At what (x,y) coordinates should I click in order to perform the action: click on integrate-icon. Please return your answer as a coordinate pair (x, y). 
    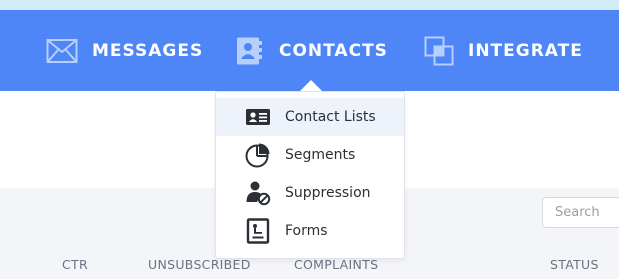
    Looking at the image, I should click on (439, 51).